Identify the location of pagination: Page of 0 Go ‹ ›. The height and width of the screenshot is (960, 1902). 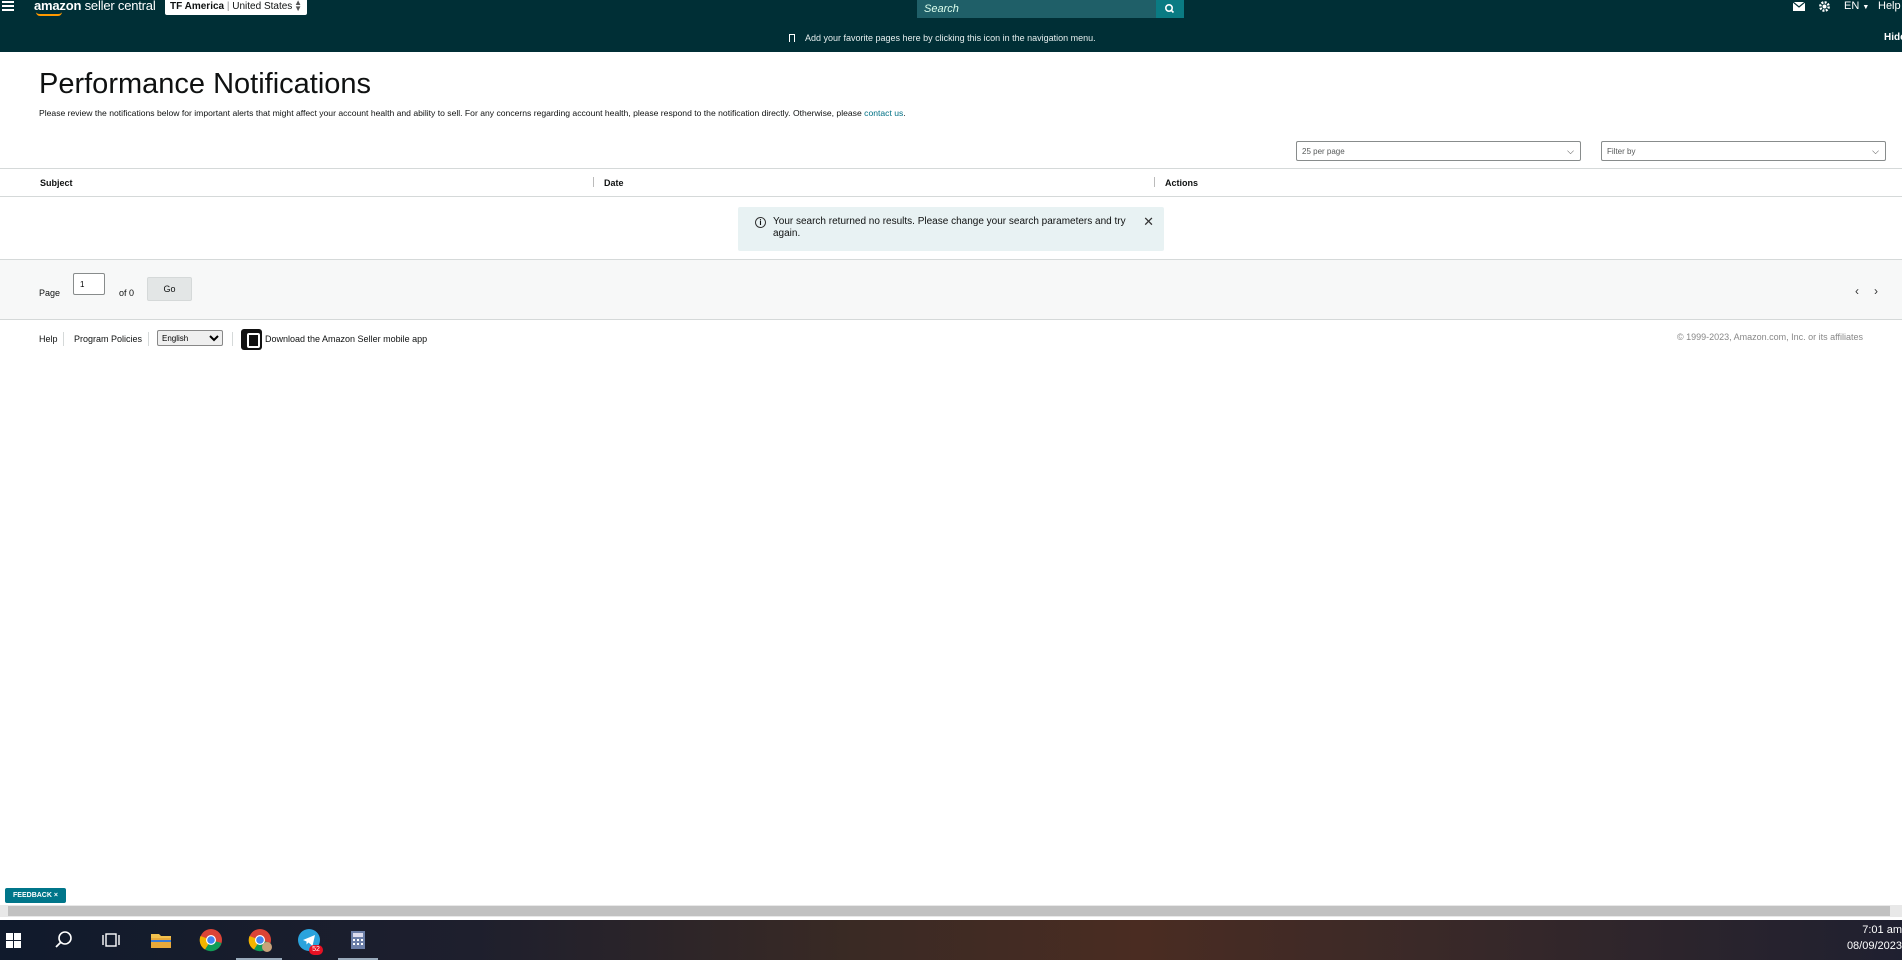
(951, 289).